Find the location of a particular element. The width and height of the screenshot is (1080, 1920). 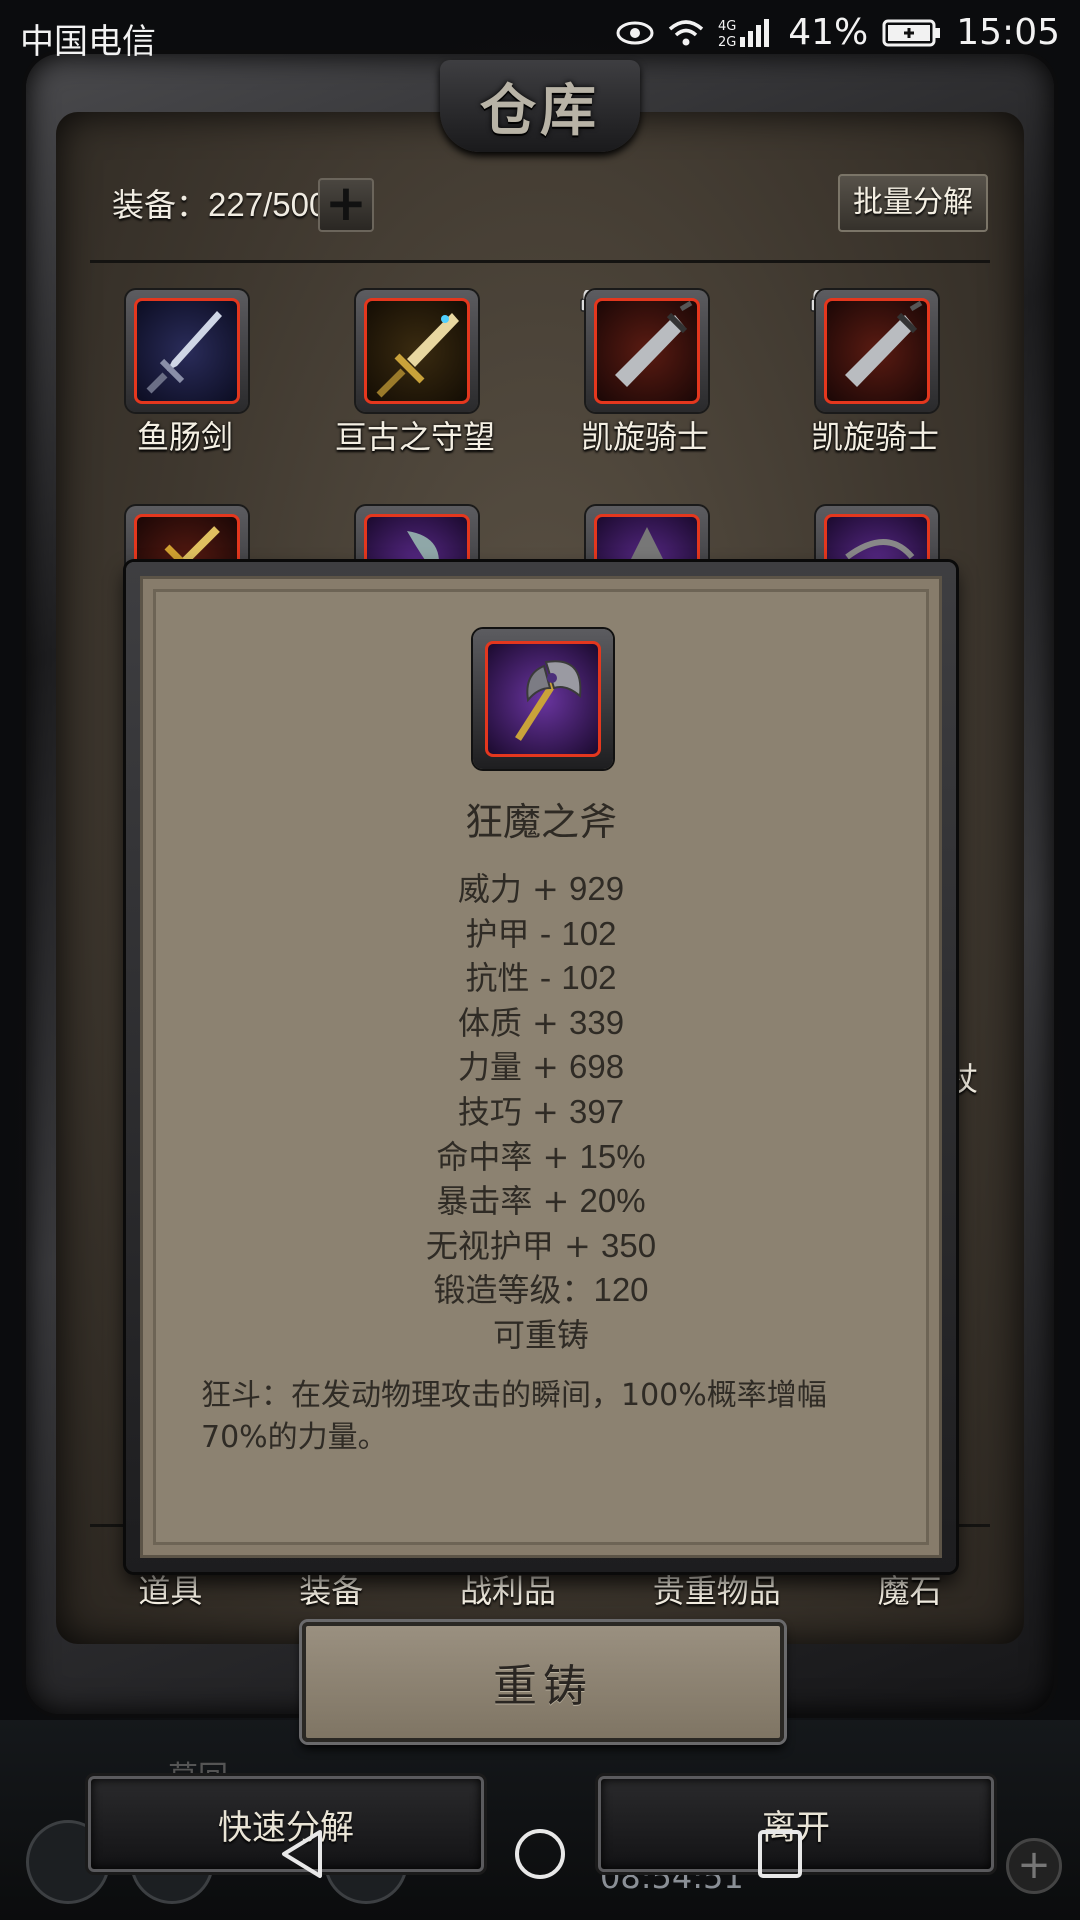

item-name: 鱼肠剑 is located at coordinates (184, 437).